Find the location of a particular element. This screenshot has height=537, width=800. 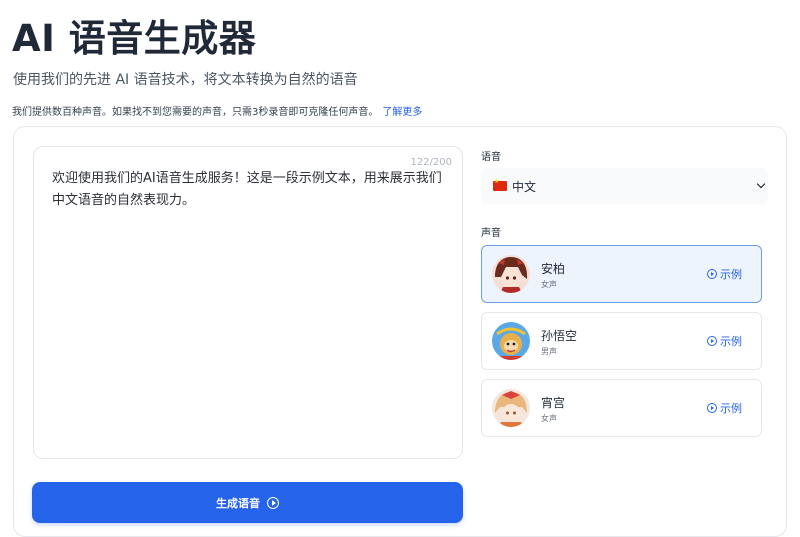

voice-name: 宵宫 is located at coordinates (553, 403).